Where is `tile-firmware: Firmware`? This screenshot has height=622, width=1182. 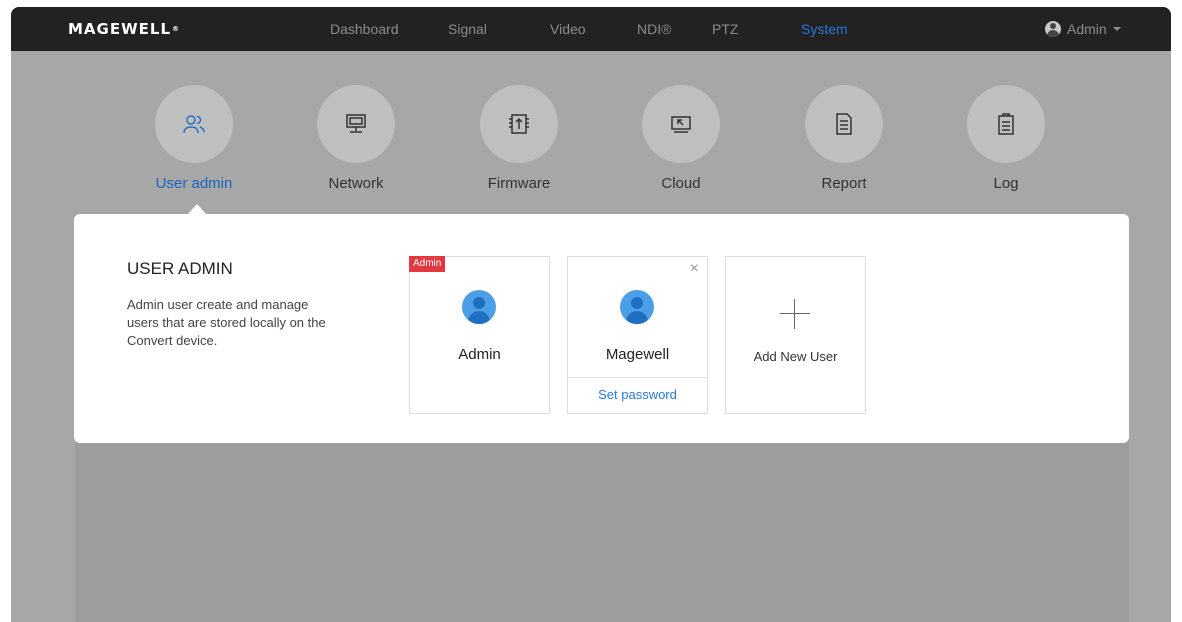 tile-firmware: Firmware is located at coordinates (519, 139).